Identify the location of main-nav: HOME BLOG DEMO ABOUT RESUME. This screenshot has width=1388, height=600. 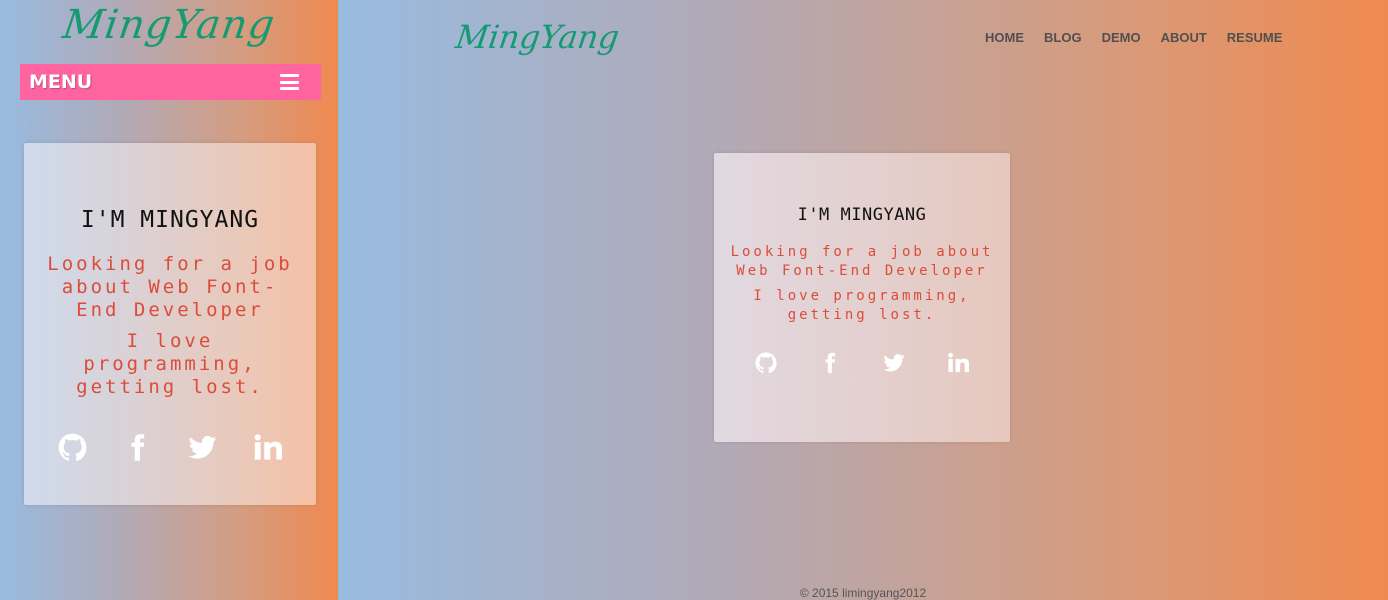
(1133, 37).